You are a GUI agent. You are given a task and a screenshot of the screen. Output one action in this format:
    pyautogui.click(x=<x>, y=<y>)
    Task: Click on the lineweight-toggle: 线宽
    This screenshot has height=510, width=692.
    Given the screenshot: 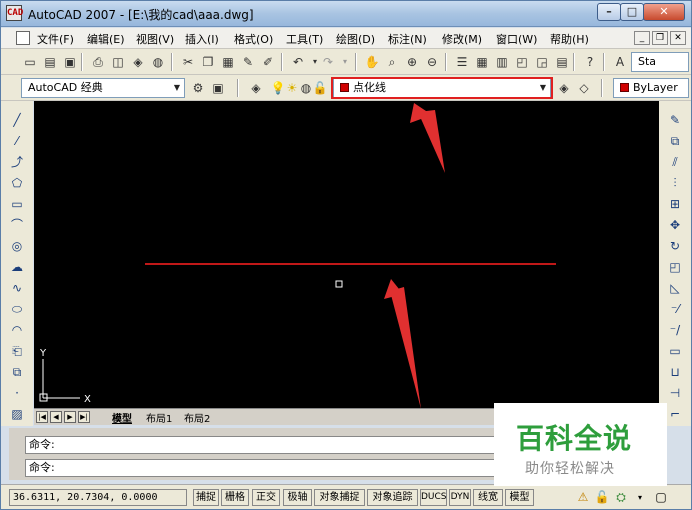 What is the action you would take?
    pyautogui.click(x=488, y=497)
    